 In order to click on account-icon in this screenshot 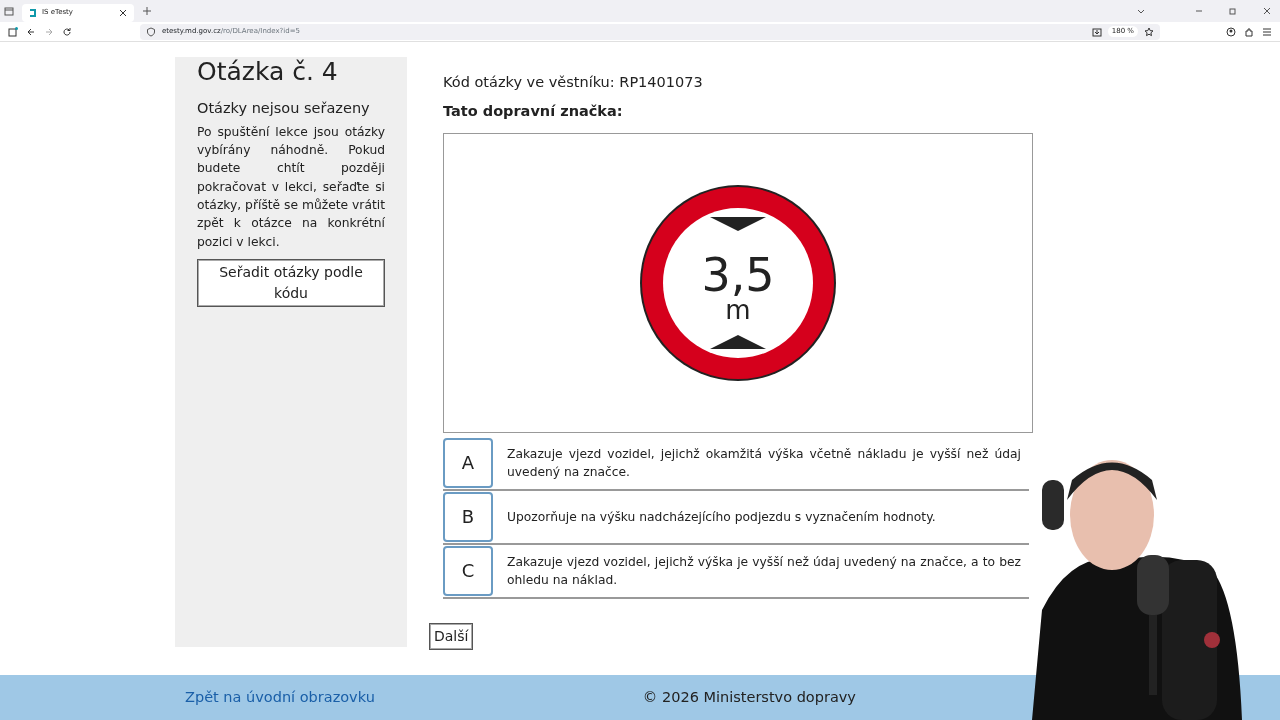, I will do `click(1231, 31)`.